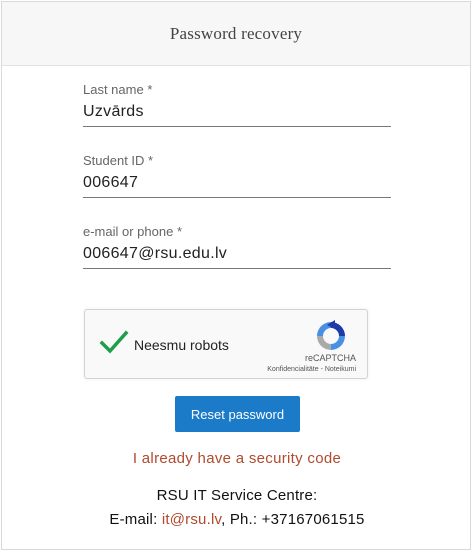 The height and width of the screenshot is (553, 474). Describe the element at coordinates (237, 414) in the screenshot. I see `reset-password-button: Reset password` at that location.